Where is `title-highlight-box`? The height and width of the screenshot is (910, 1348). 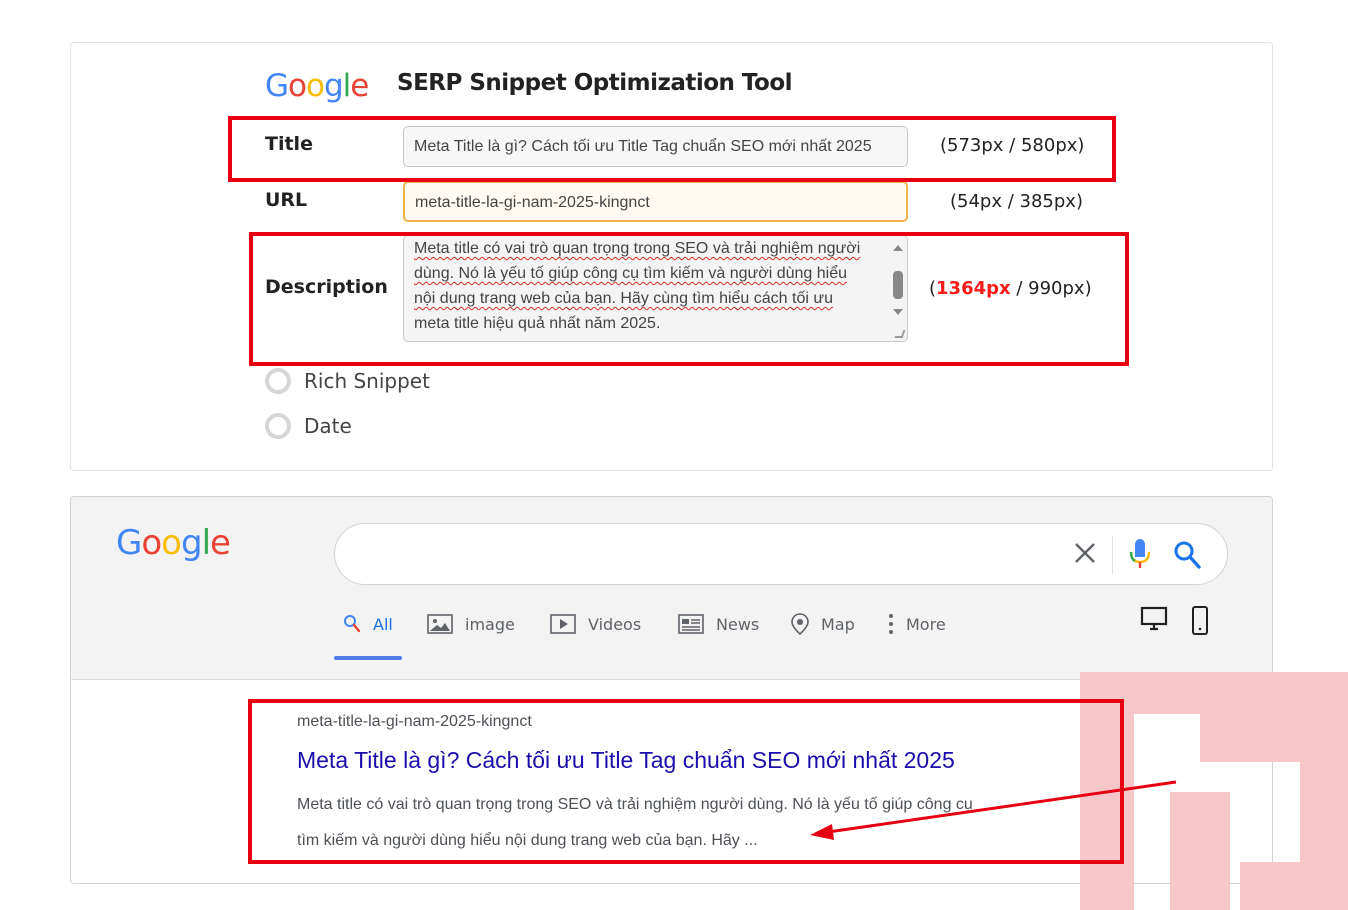
title-highlight-box is located at coordinates (672, 149).